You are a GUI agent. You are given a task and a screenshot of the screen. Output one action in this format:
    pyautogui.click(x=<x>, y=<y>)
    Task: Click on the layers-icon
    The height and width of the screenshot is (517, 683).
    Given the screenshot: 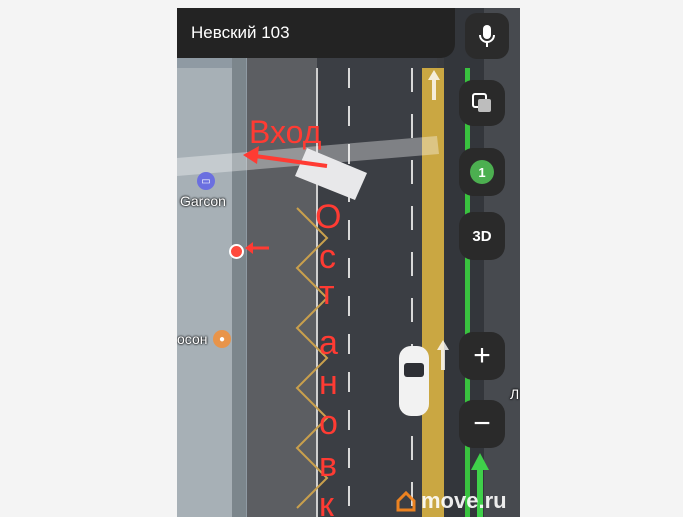 What is the action you would take?
    pyautogui.click(x=481, y=102)
    